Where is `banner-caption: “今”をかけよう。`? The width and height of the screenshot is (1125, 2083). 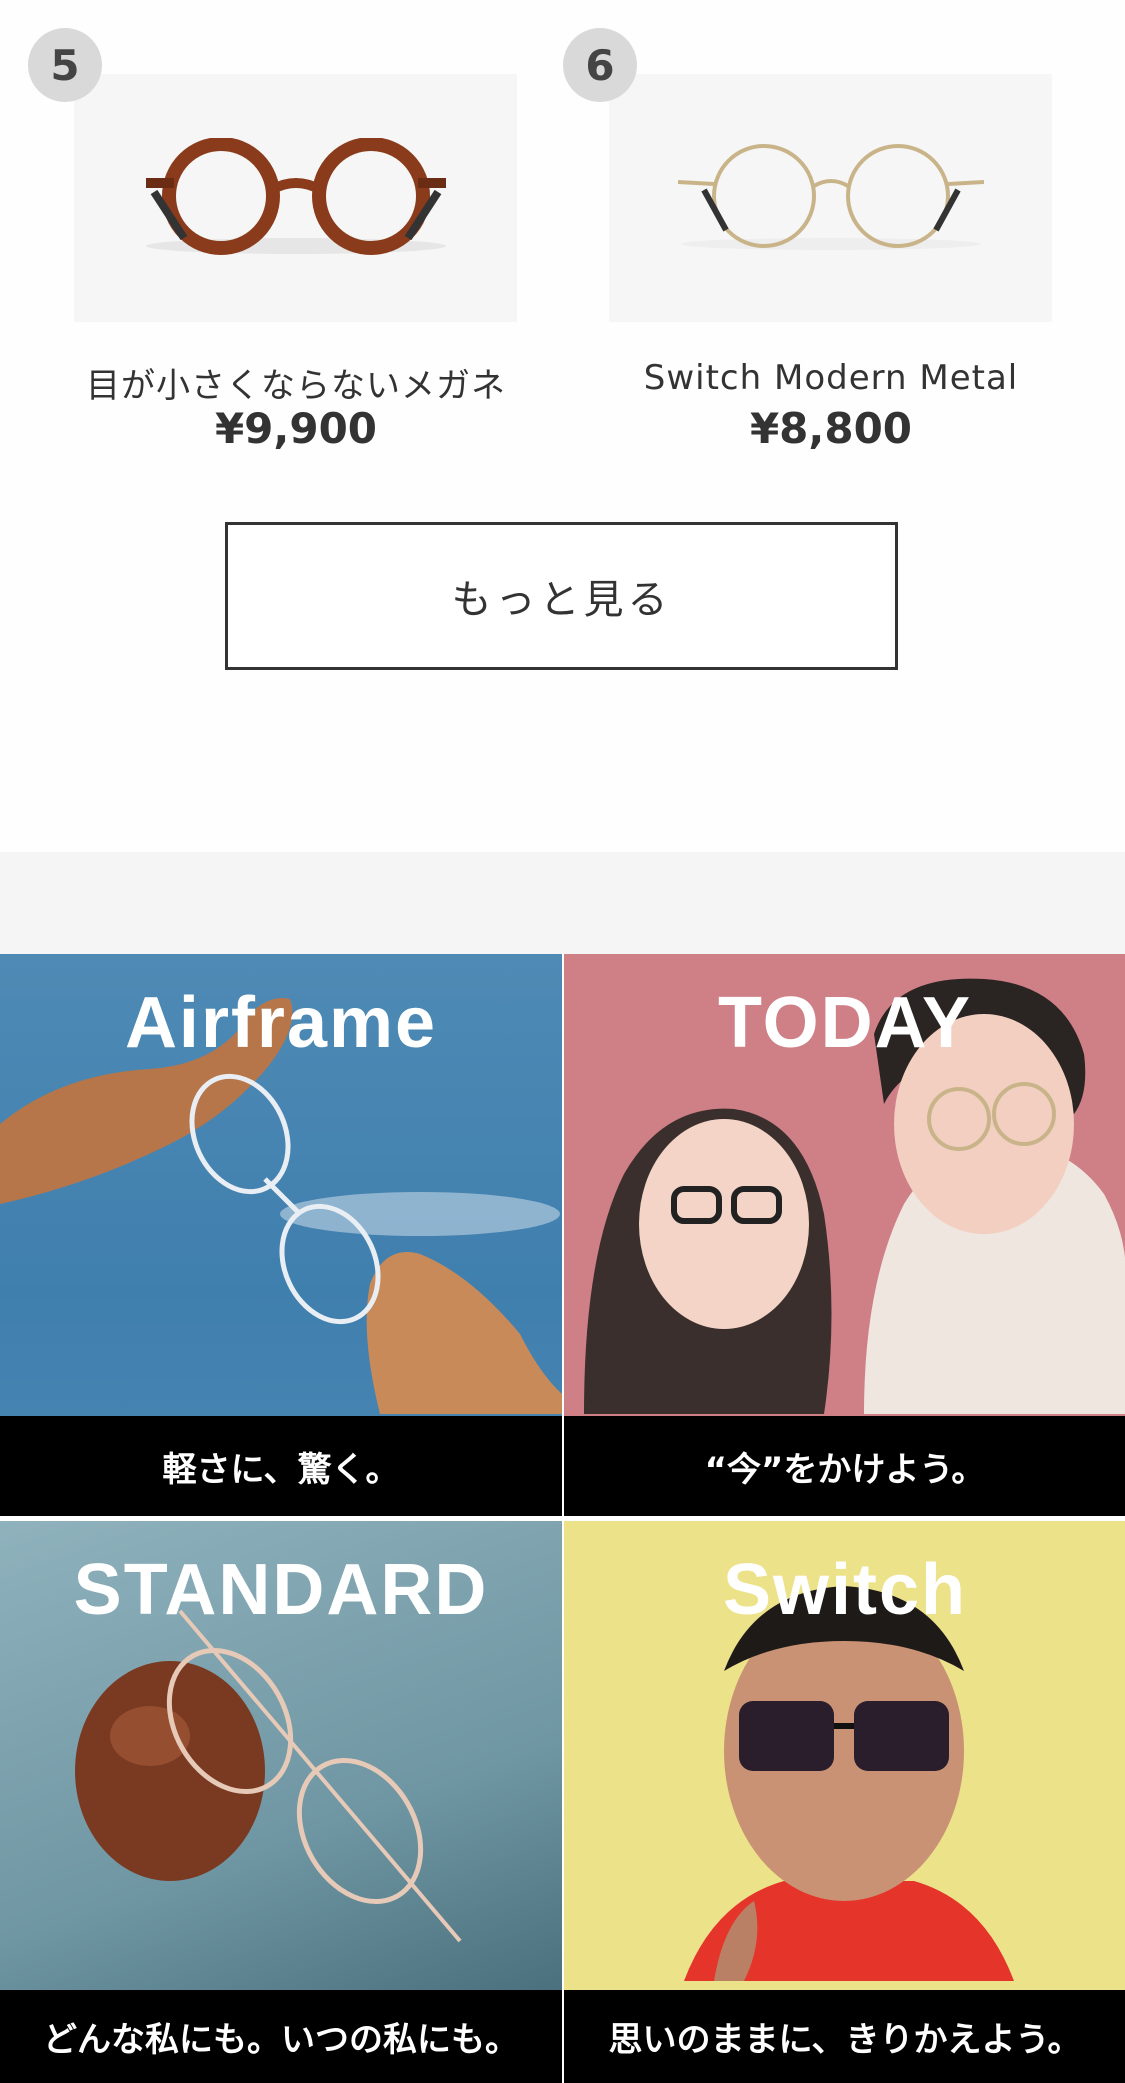
banner-caption: “今”をかけよう。 is located at coordinates (844, 1466).